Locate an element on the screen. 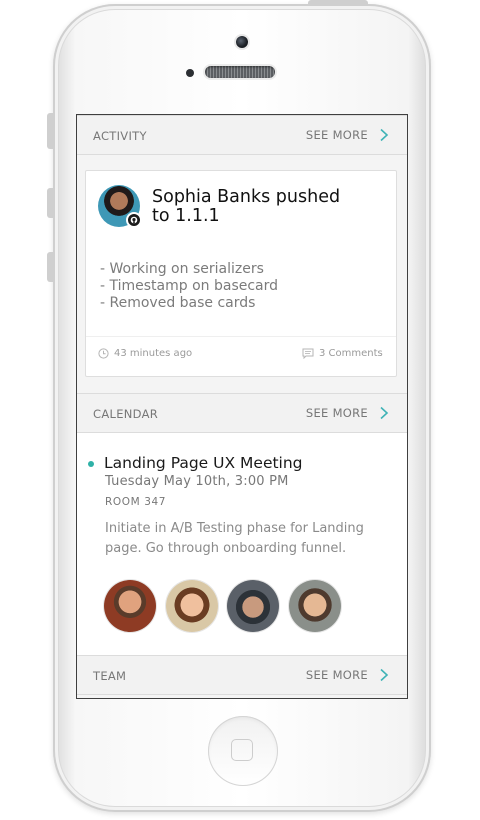 Image resolution: width=480 pixels, height=820 pixels. team-see-more-button: SEE MORE is located at coordinates (348, 675).